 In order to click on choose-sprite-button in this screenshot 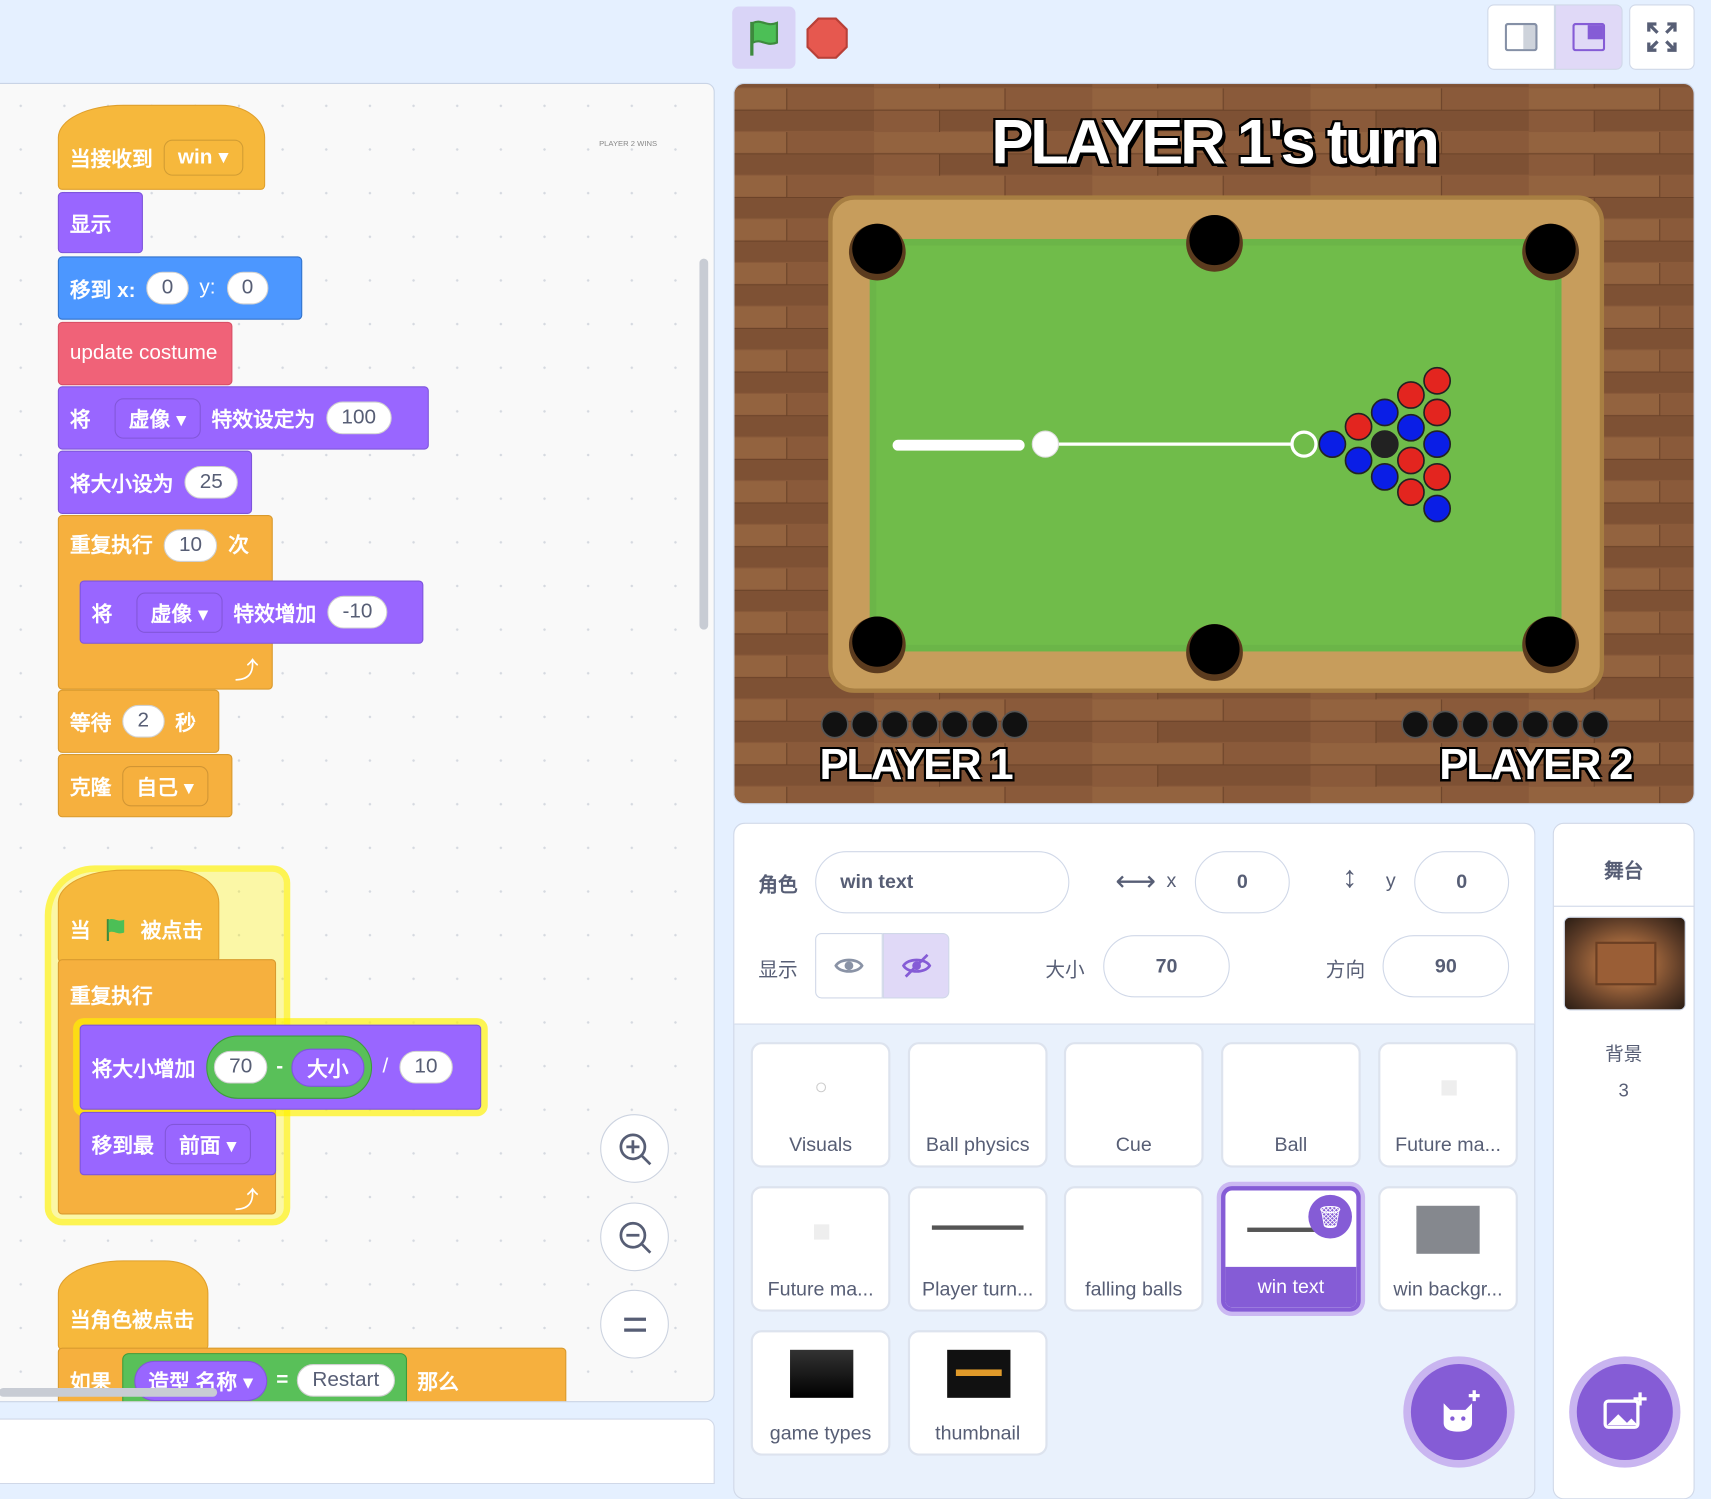, I will do `click(1458, 1412)`.